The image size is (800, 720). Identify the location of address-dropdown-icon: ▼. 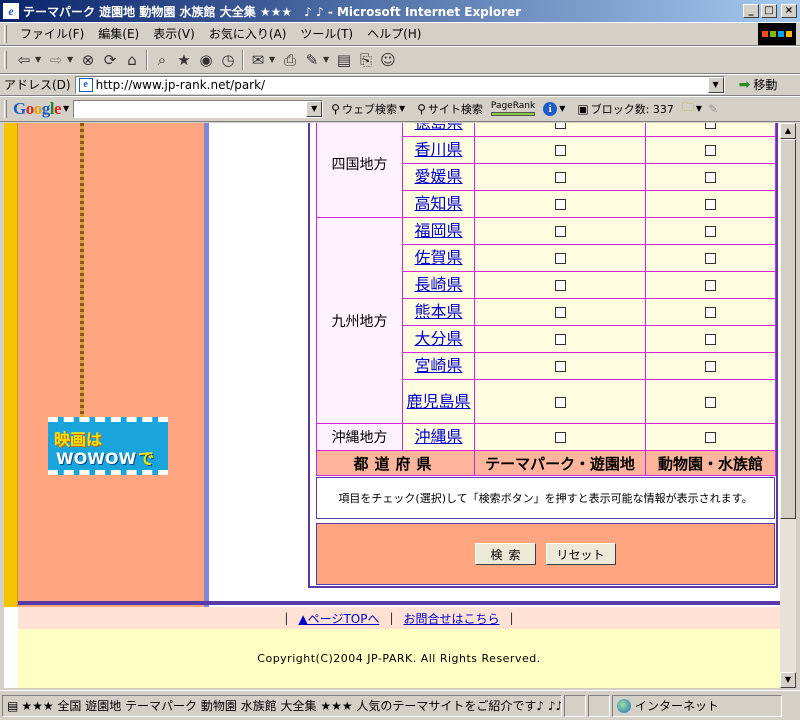
(715, 84).